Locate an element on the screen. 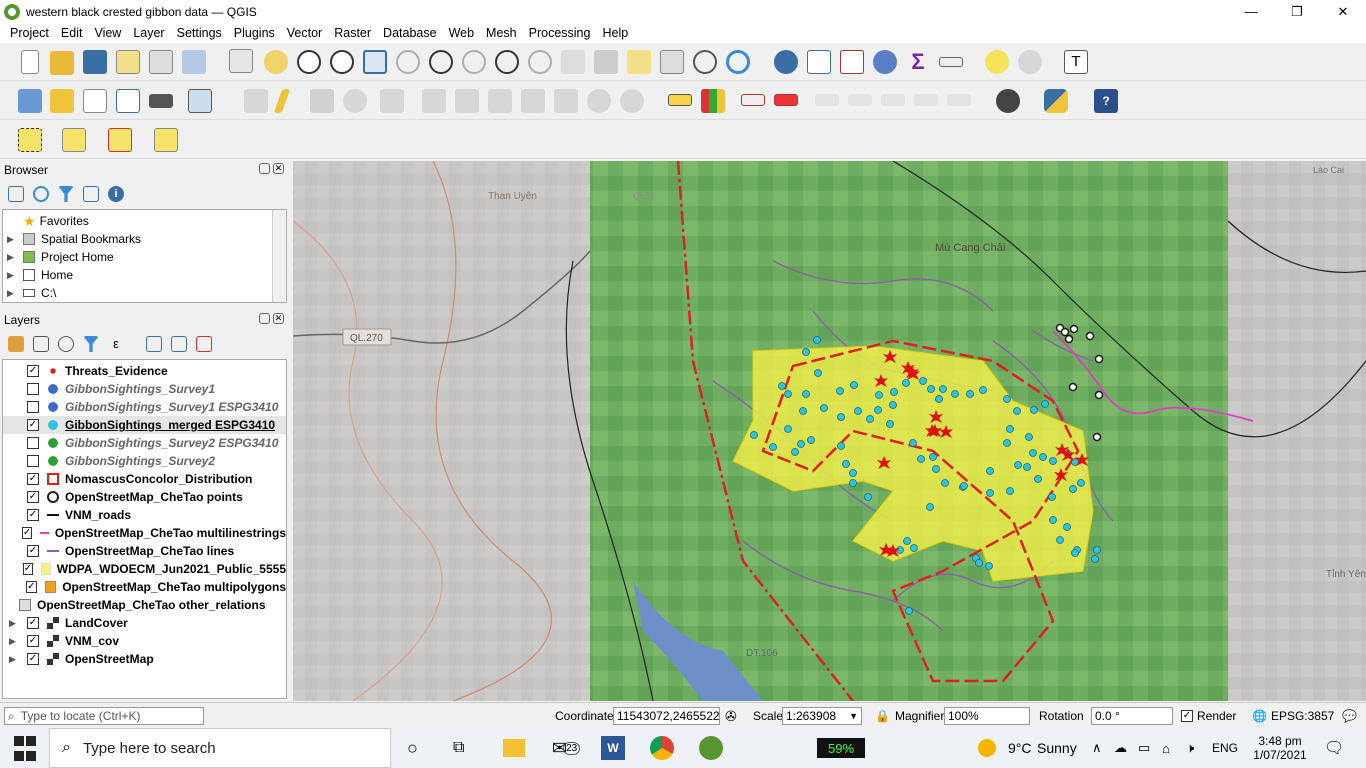 The height and width of the screenshot is (768, 1366). new-3d-map-view-icon is located at coordinates (606, 62).